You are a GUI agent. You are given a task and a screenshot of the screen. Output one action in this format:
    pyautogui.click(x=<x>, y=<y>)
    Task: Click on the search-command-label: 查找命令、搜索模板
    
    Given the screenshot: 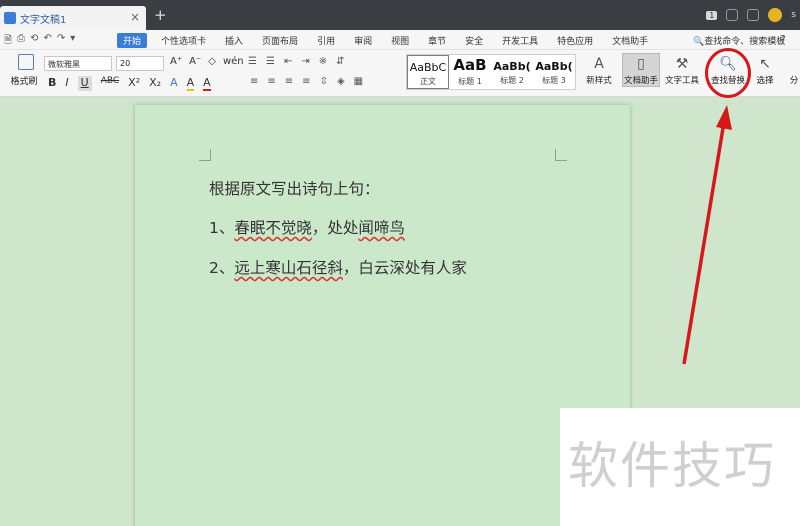 What is the action you would take?
    pyautogui.click(x=745, y=42)
    